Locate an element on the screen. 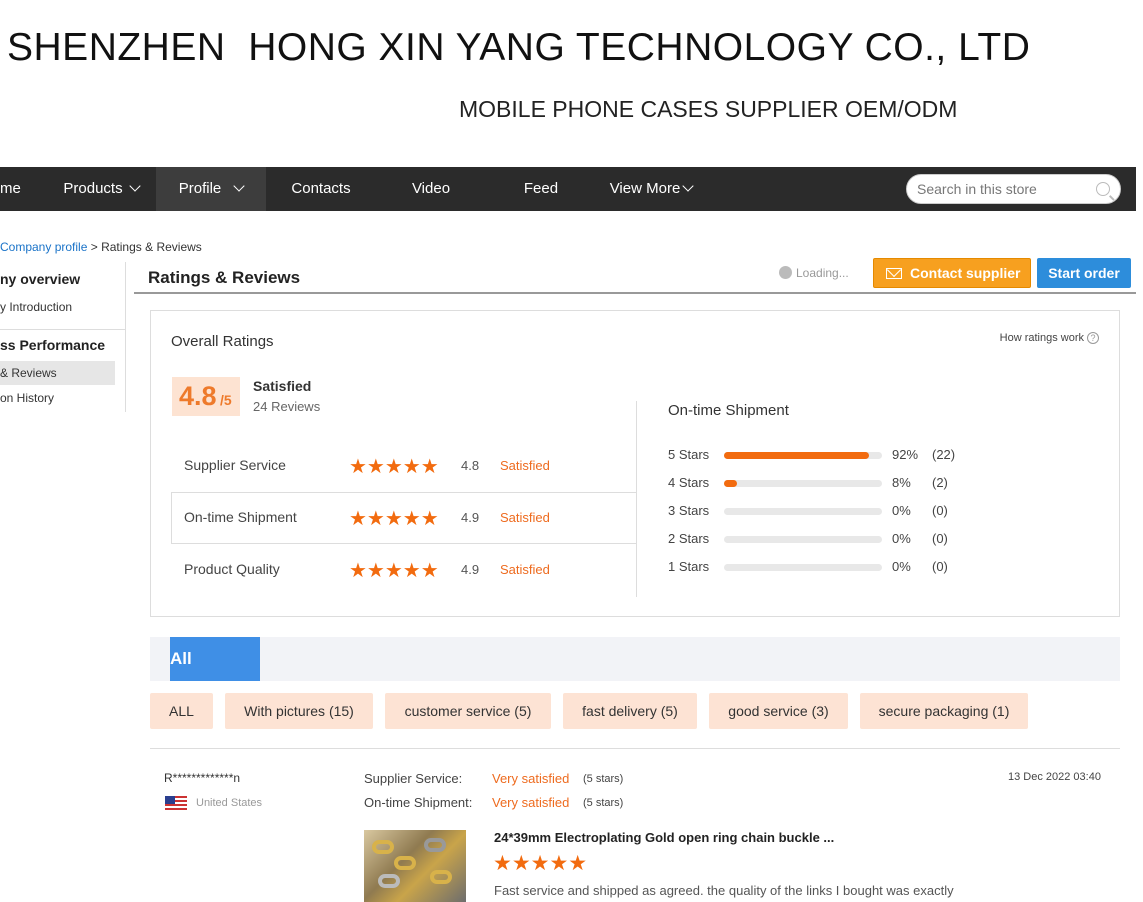 This screenshot has width=1143, height=902. metric-row: Supplier Service ★★★★★ 4.8 Satisfied is located at coordinates (403, 466).